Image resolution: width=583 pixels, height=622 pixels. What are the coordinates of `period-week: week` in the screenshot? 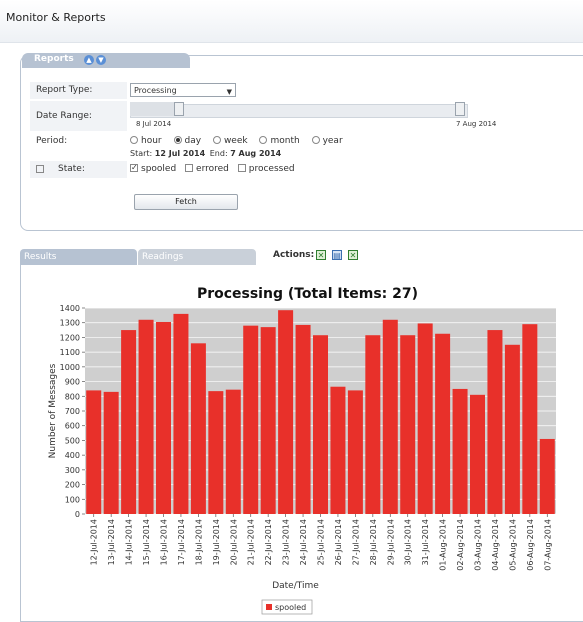 It's located at (230, 140).